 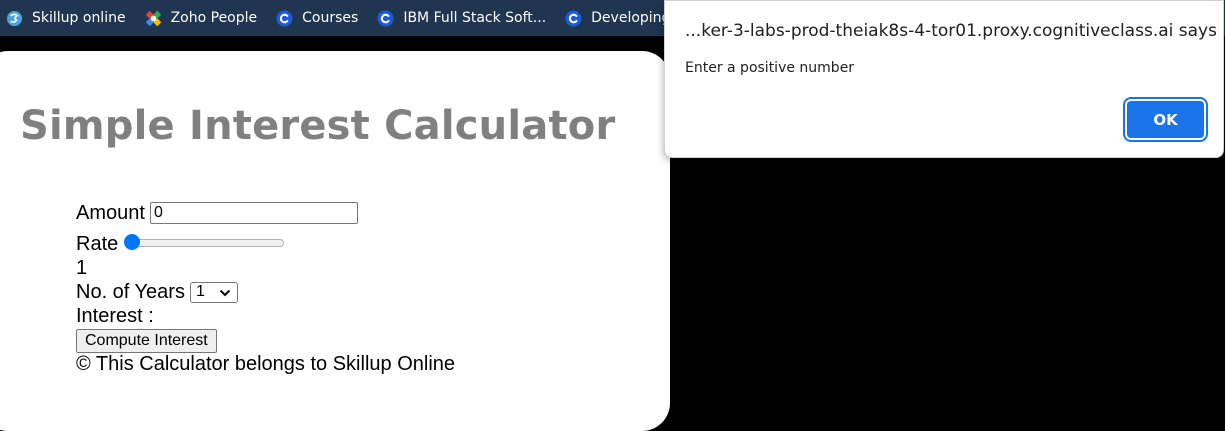 What do you see at coordinates (213, 292) in the screenshot?
I see `years-select: 1` at bounding box center [213, 292].